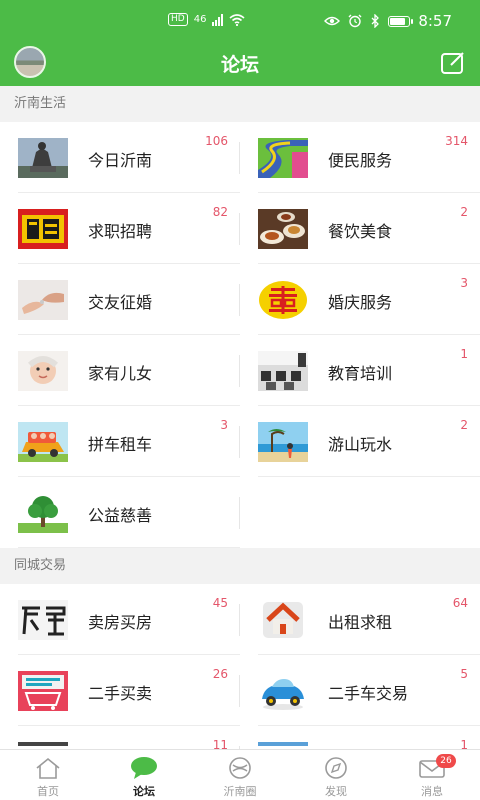 The image size is (480, 800). Describe the element at coordinates (332, 21) in the screenshot. I see `eye-icon` at that location.